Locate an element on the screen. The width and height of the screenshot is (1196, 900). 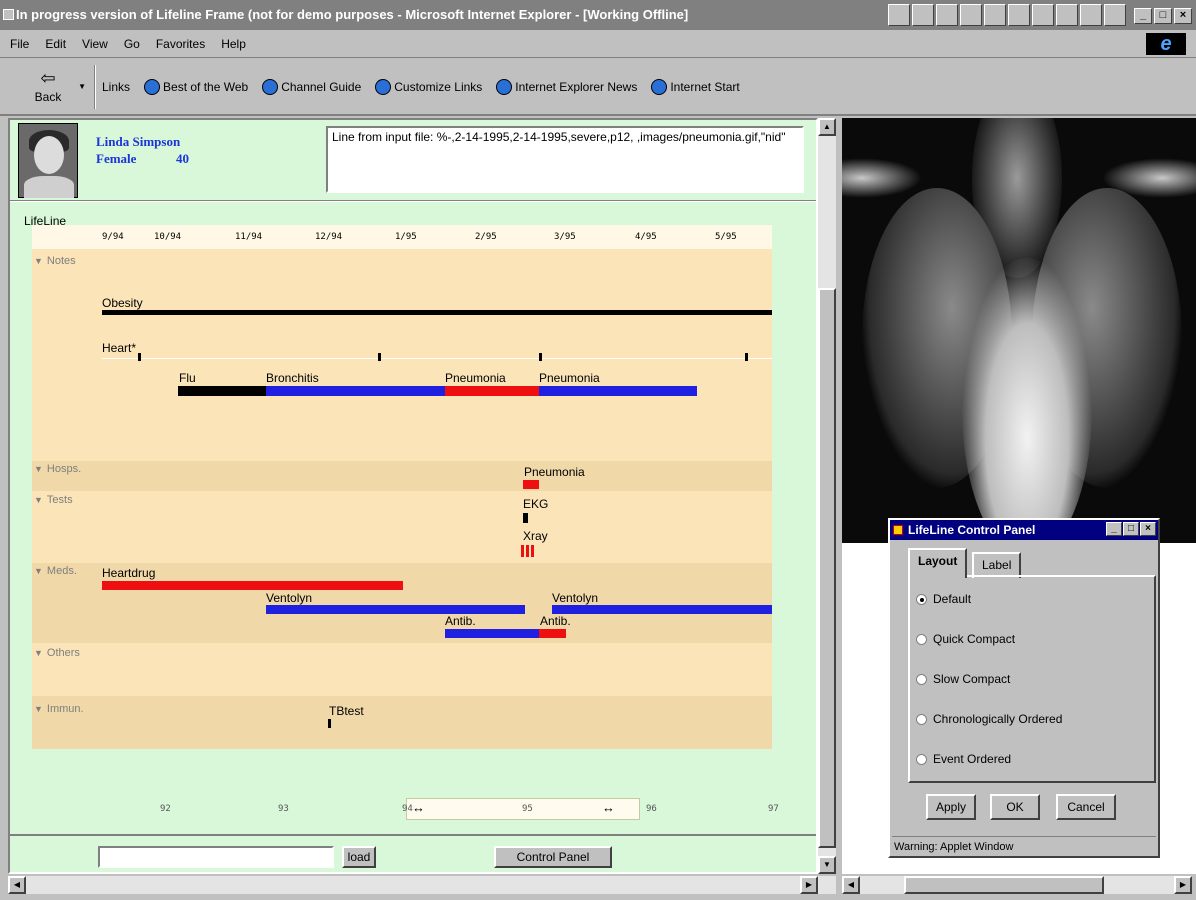
ok-button: OK is located at coordinates (1015, 807).